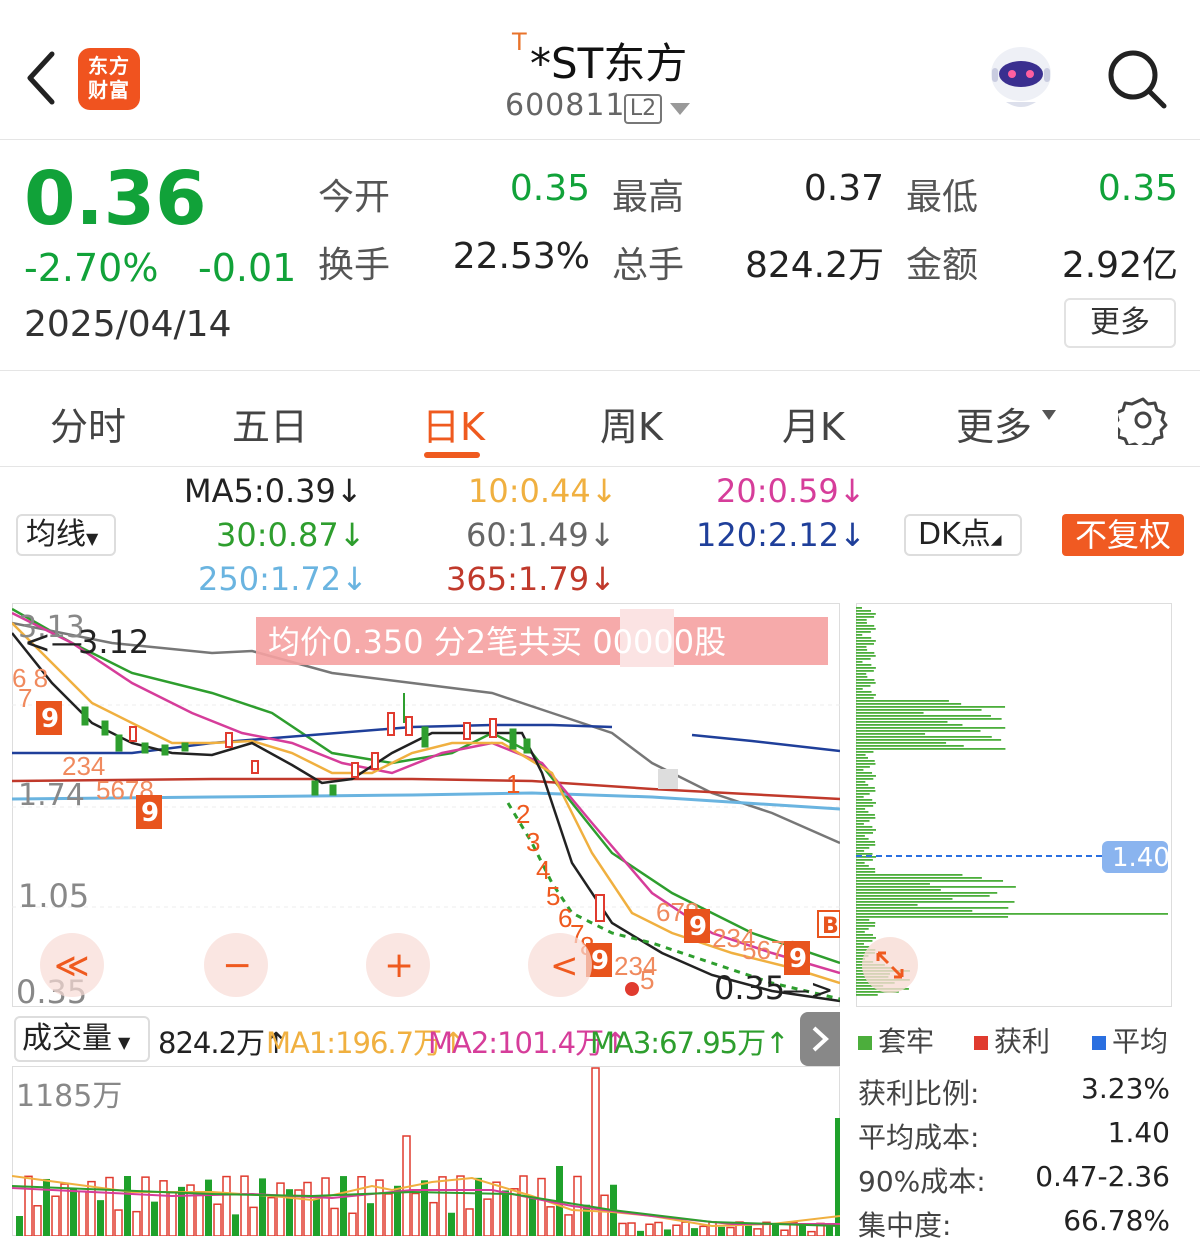 The image size is (1200, 1250). Describe the element at coordinates (813, 423) in the screenshot. I see `tab-monthly-k: 月K` at that location.